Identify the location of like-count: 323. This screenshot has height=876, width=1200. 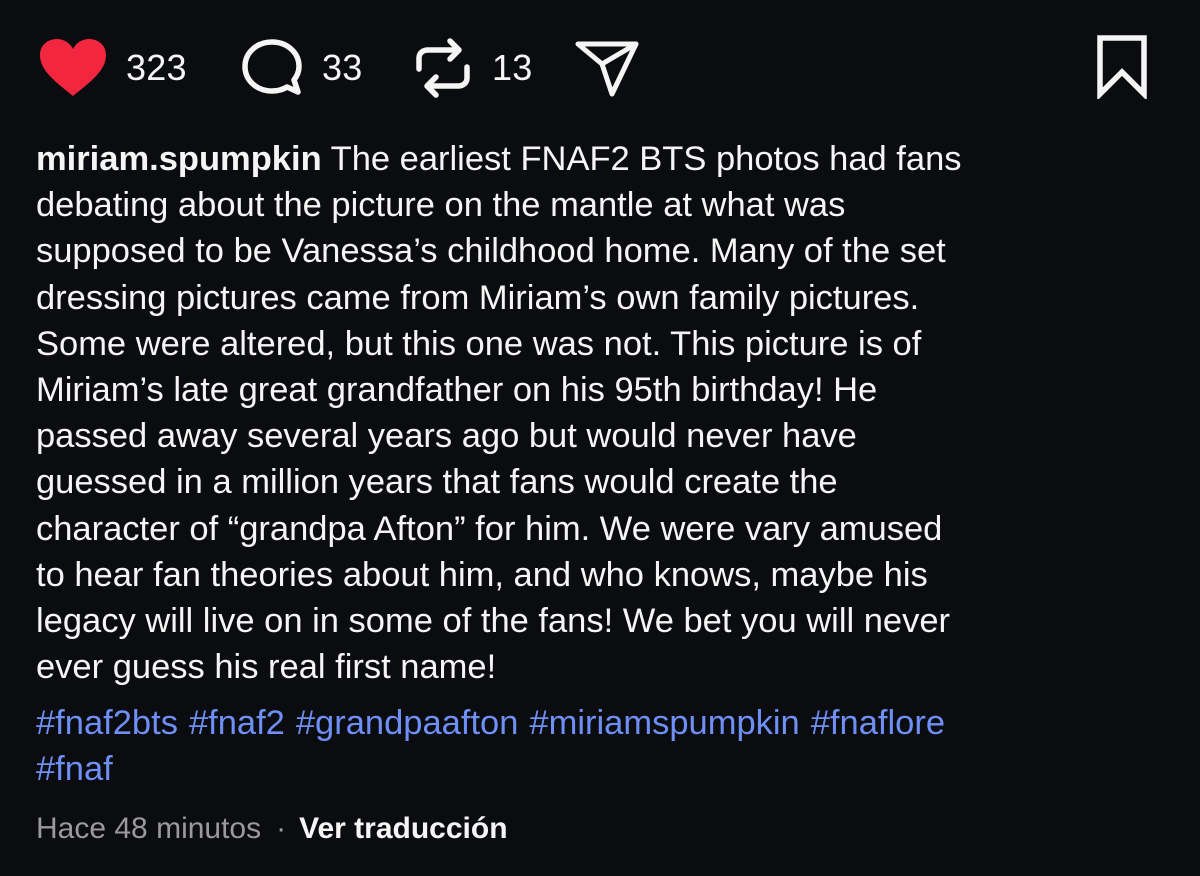
(156, 67).